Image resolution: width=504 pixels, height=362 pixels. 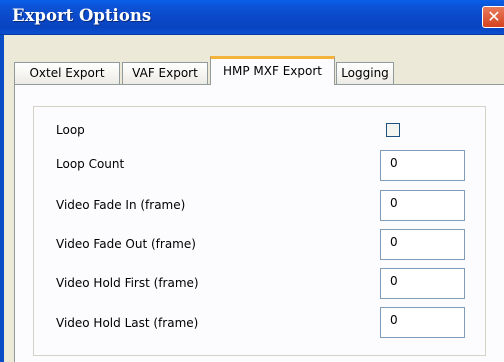 I want to click on fade-out-label: Video Fade Out (frame), so click(x=126, y=244).